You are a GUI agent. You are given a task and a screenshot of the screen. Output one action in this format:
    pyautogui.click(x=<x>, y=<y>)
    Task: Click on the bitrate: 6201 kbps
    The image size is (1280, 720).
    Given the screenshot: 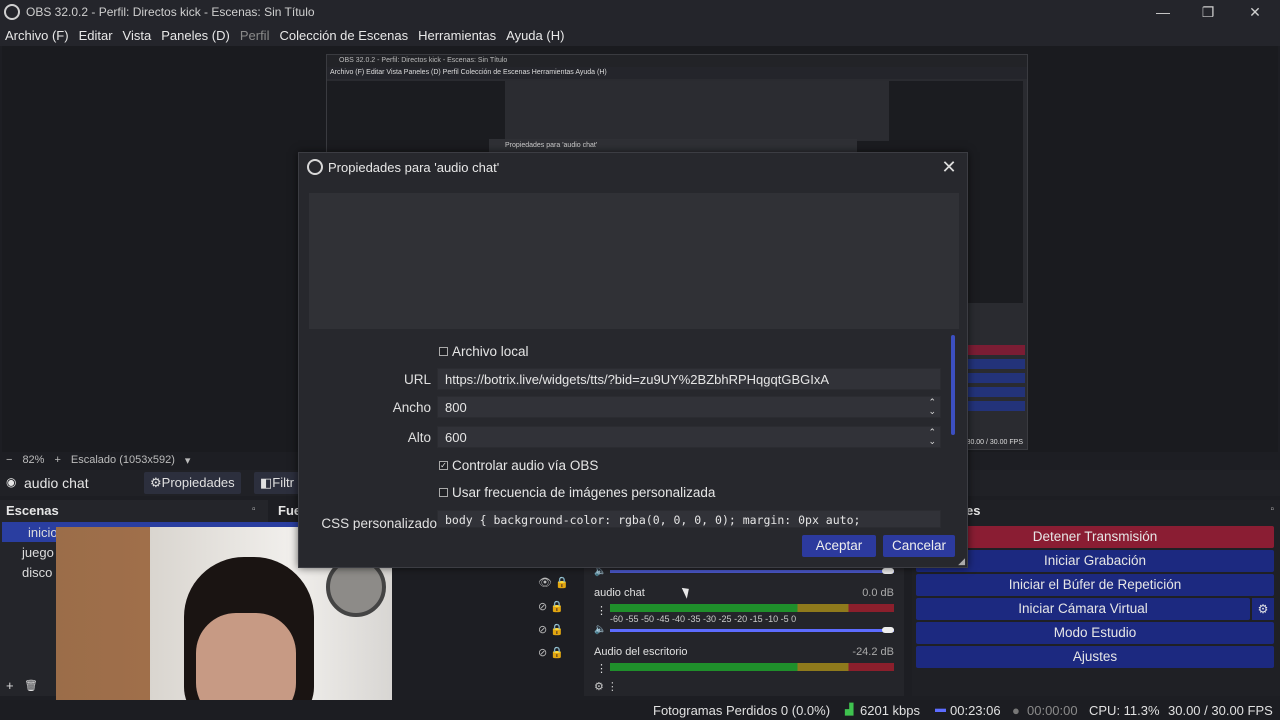 What is the action you would take?
    pyautogui.click(x=890, y=710)
    